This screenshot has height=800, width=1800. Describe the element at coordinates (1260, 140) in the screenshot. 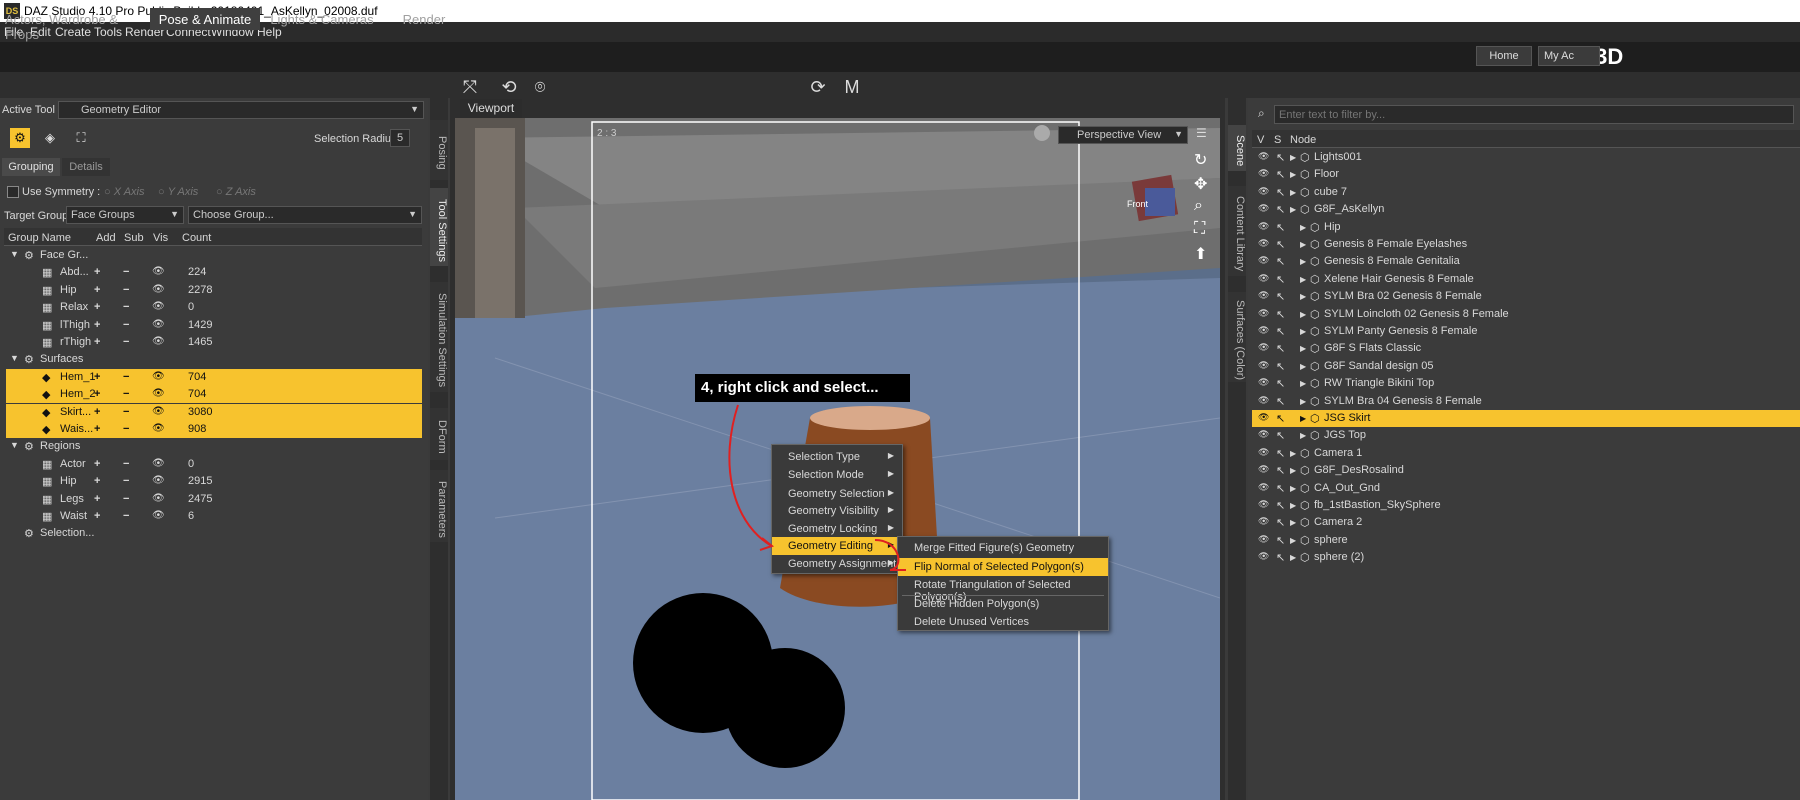

I see `col-visible: V` at that location.